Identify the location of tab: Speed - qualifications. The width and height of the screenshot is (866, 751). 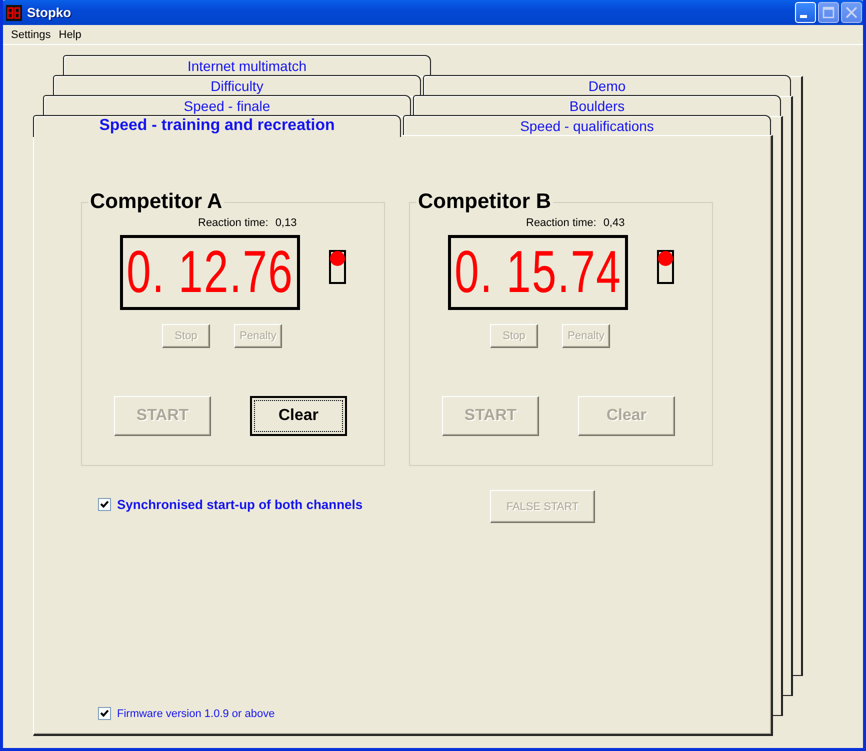
(587, 125).